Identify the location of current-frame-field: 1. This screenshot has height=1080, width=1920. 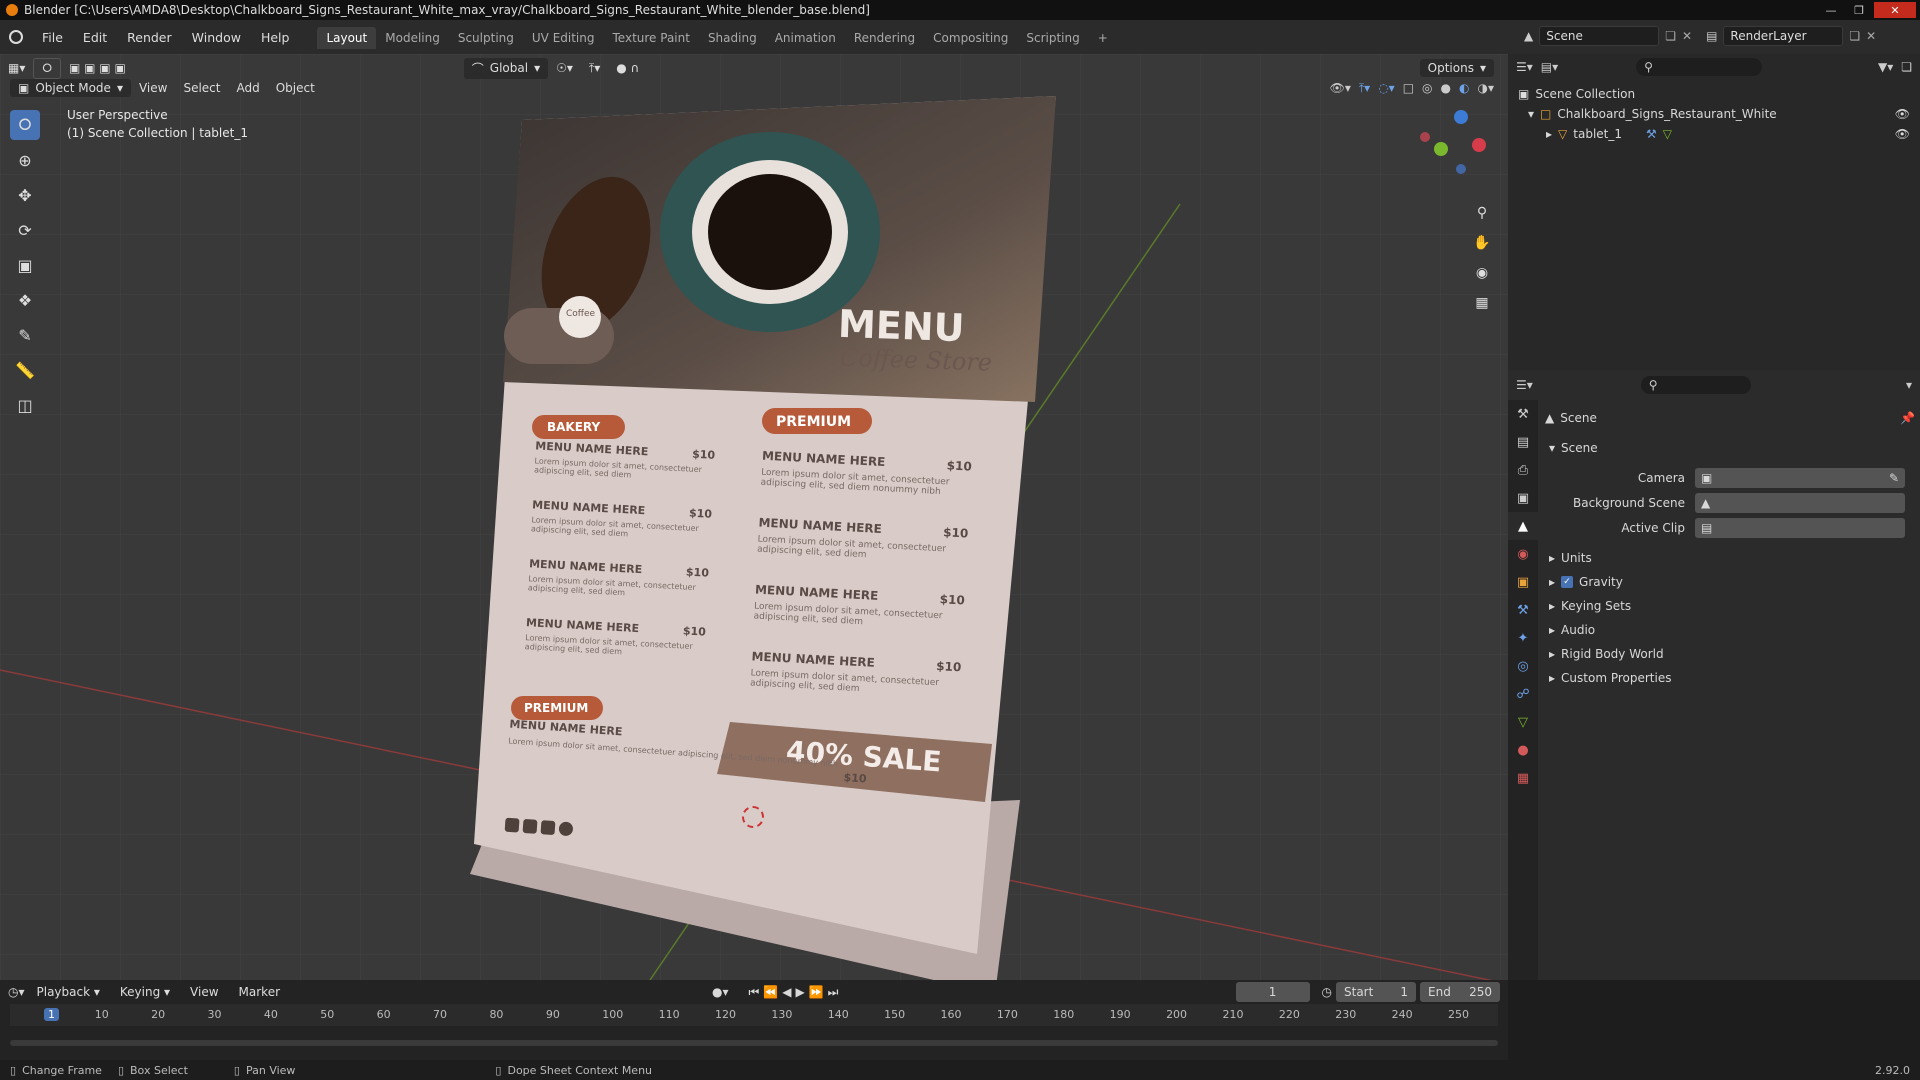
(1272, 992).